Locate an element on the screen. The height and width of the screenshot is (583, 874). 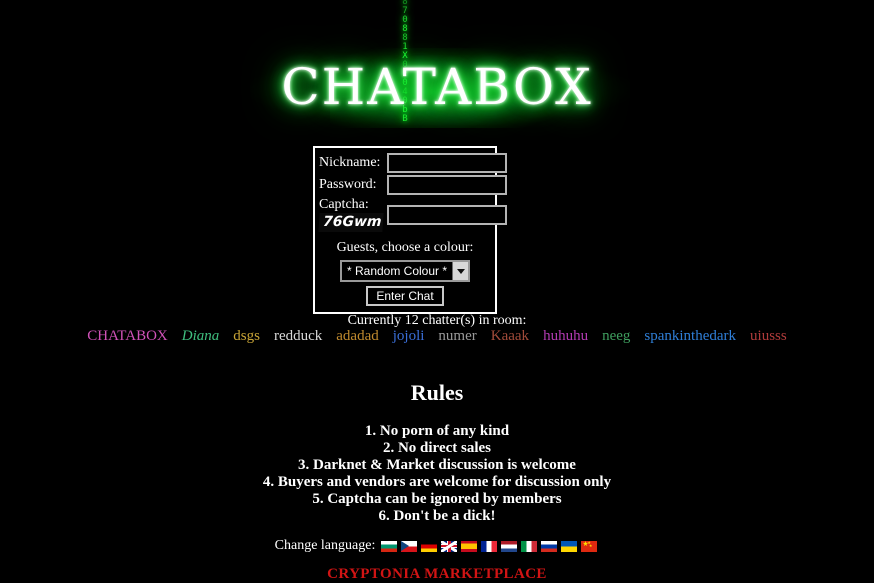
rule-item: 1. No porn of any kind is located at coordinates (437, 431).